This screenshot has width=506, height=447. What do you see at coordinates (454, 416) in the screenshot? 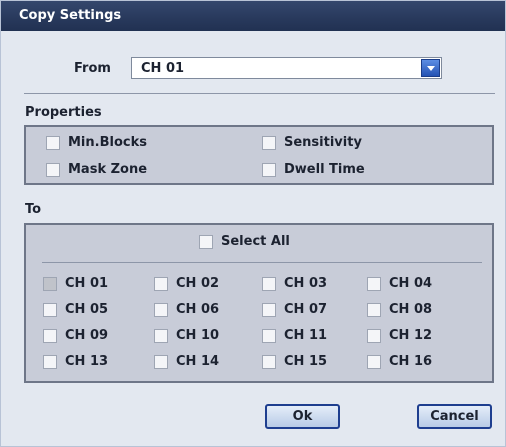
I see `cancel-button: Cancel` at bounding box center [454, 416].